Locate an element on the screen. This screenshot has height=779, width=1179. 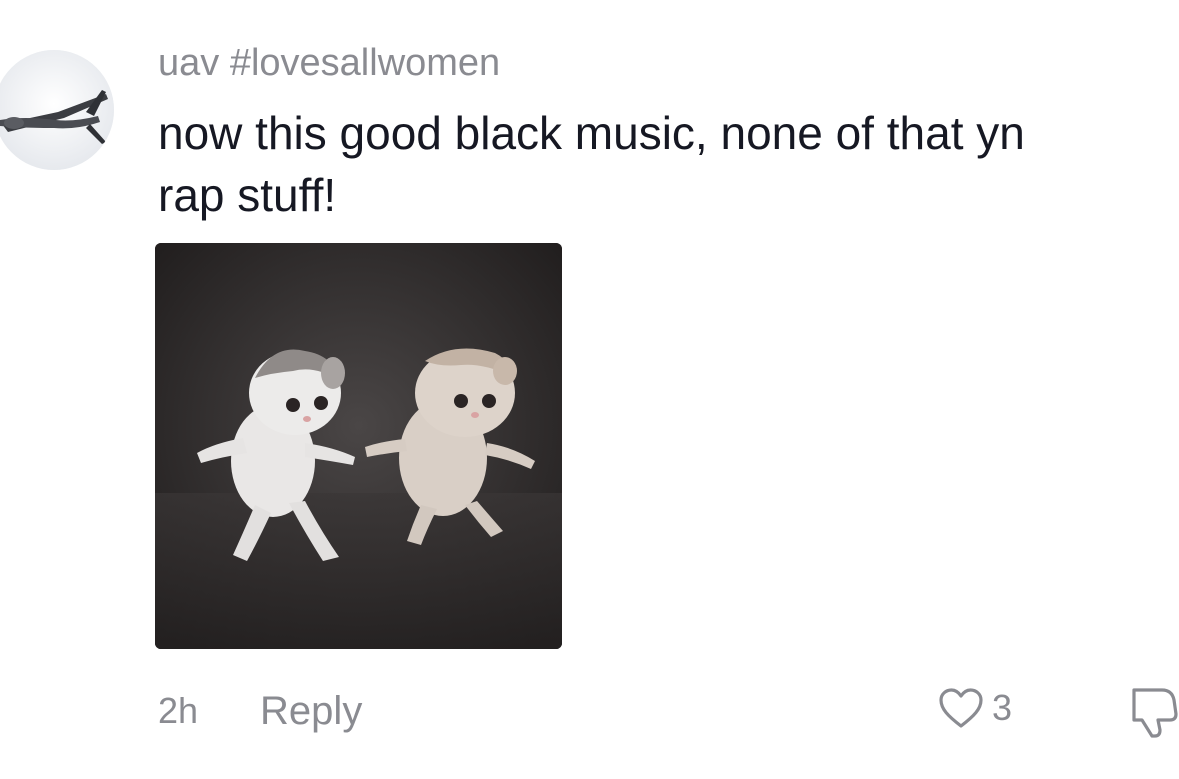
avatar is located at coordinates (57, 110).